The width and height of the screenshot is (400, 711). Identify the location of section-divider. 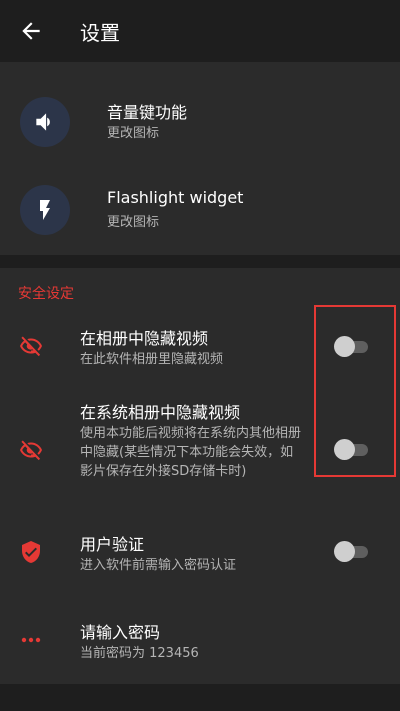
(200, 261).